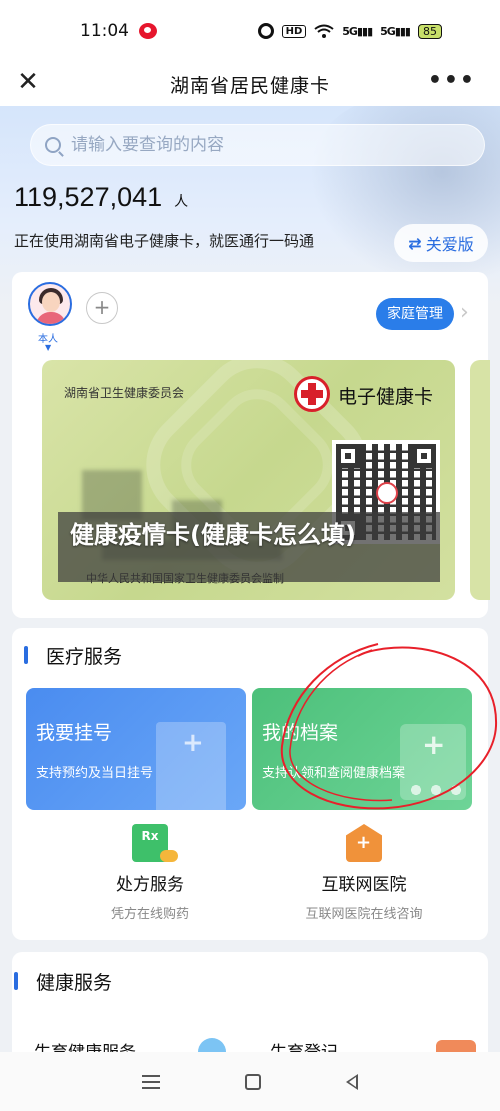 This screenshot has width=500, height=1111. I want to click on back-icon, so click(351, 1081).